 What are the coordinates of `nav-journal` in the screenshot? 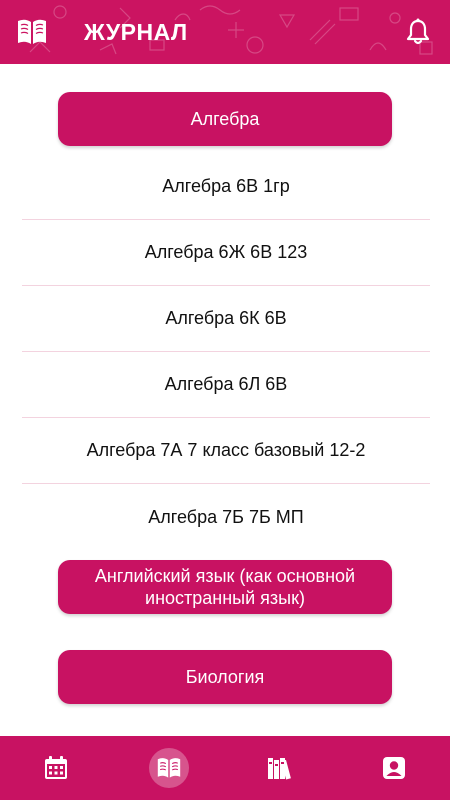 It's located at (169, 768).